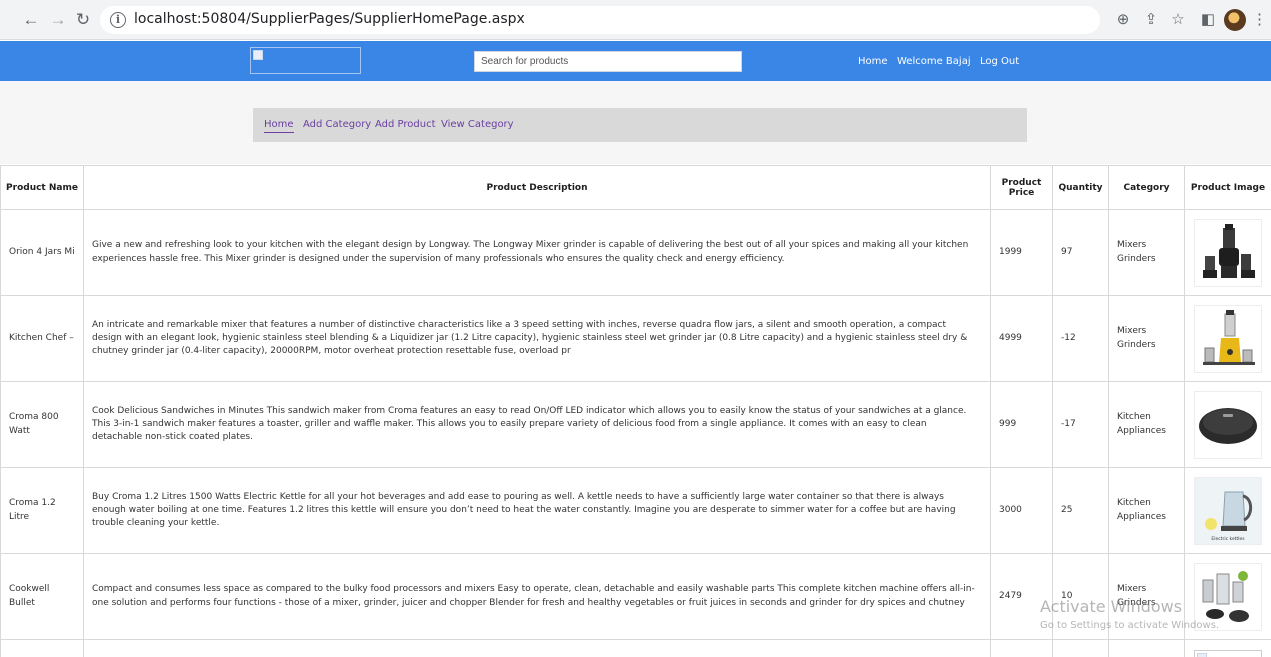 This screenshot has height=657, width=1271. I want to click on sandwich-maker-image, so click(1228, 424).